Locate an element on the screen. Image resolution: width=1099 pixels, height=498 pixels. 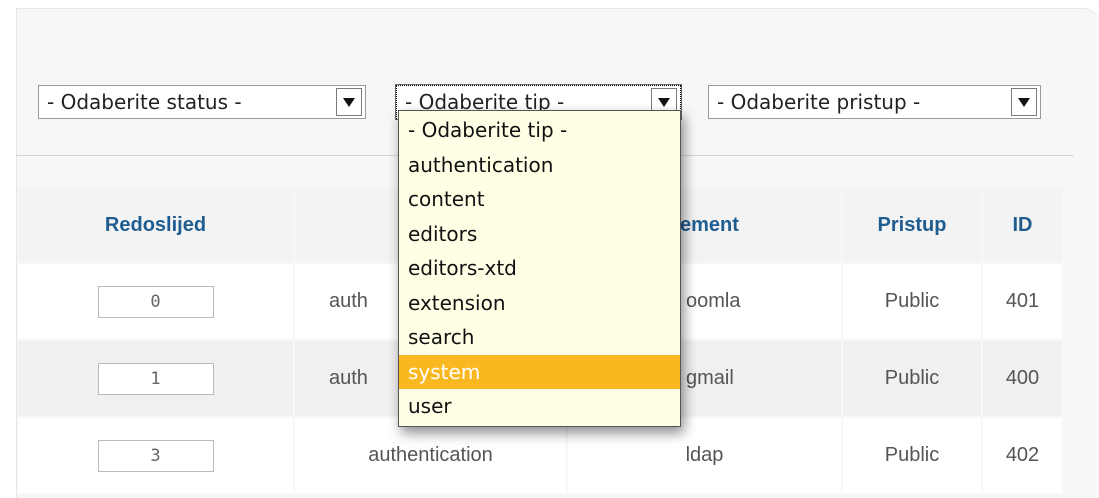
column-header-order: Redoslijed is located at coordinates (155, 225).